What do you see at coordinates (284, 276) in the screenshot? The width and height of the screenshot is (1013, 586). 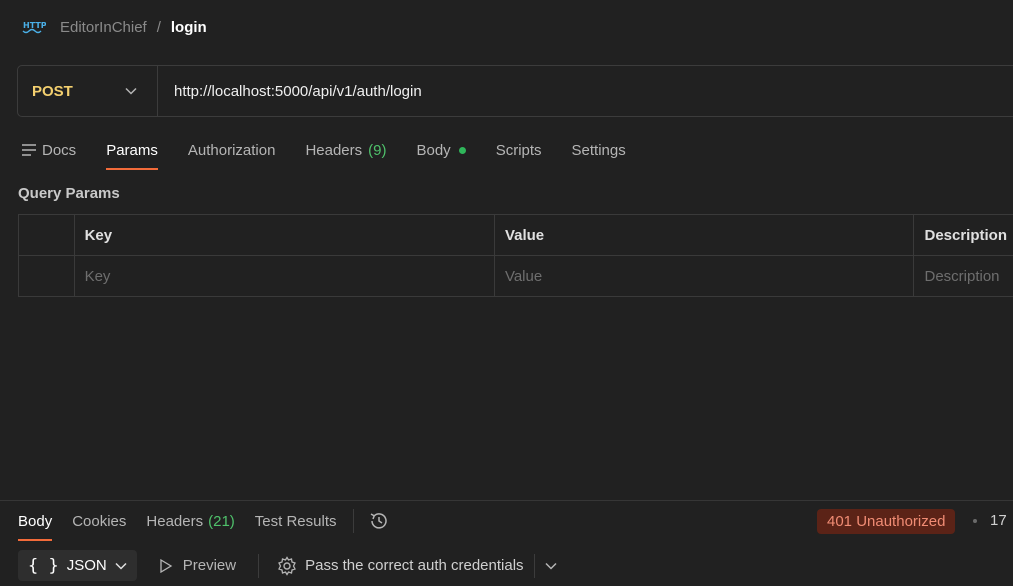 I see `key-input: Key` at bounding box center [284, 276].